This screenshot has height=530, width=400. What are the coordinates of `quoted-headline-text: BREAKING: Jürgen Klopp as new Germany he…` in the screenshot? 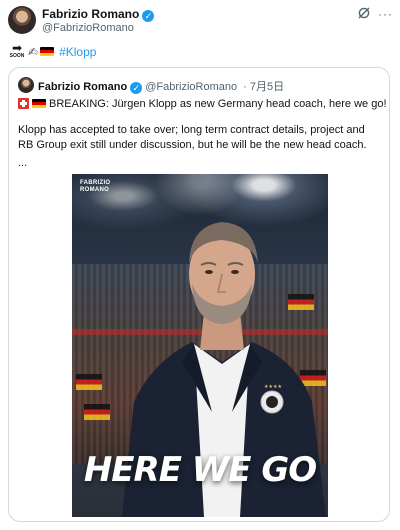 It's located at (218, 103).